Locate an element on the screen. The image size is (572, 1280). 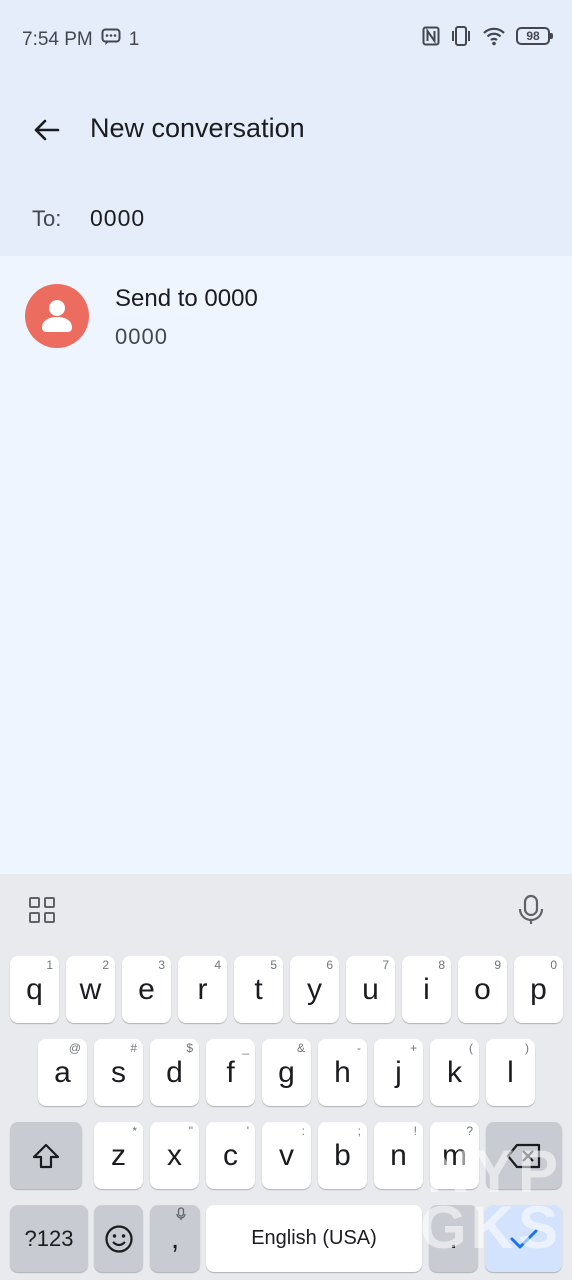
key-letter: j is located at coordinates (398, 1072).